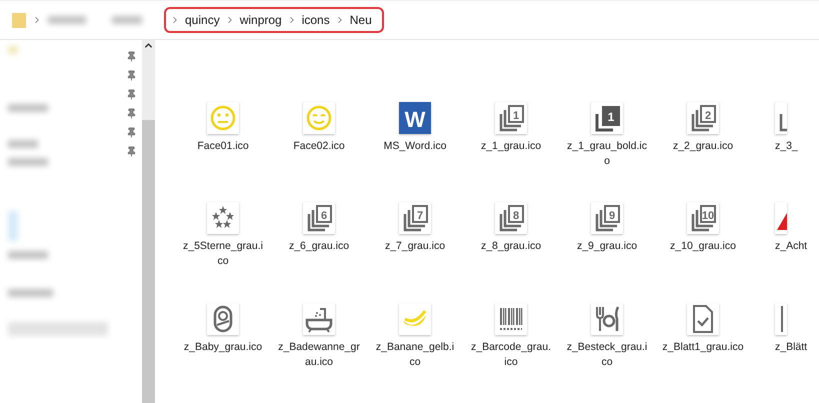 This screenshot has height=403, width=819. I want to click on file-name: Face01.ico, so click(223, 146).